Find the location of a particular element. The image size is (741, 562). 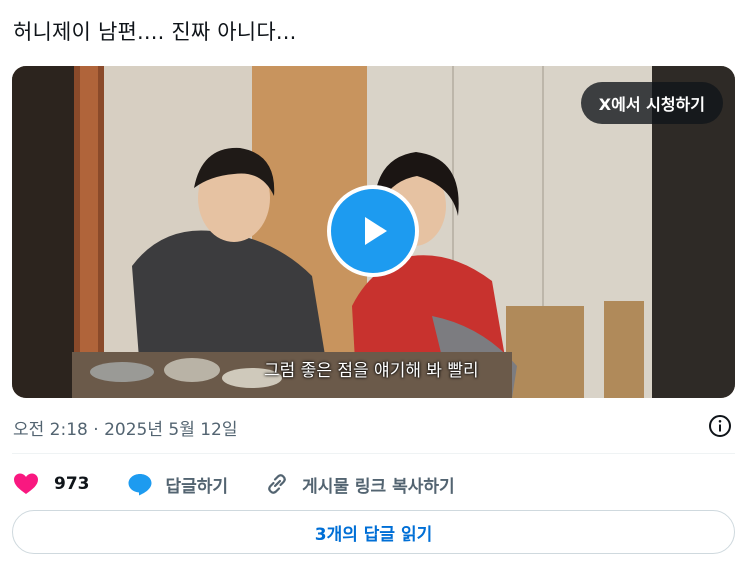

tweet-timestamp: 오전 2:18 · 2025년 5월 12일 is located at coordinates (125, 427).